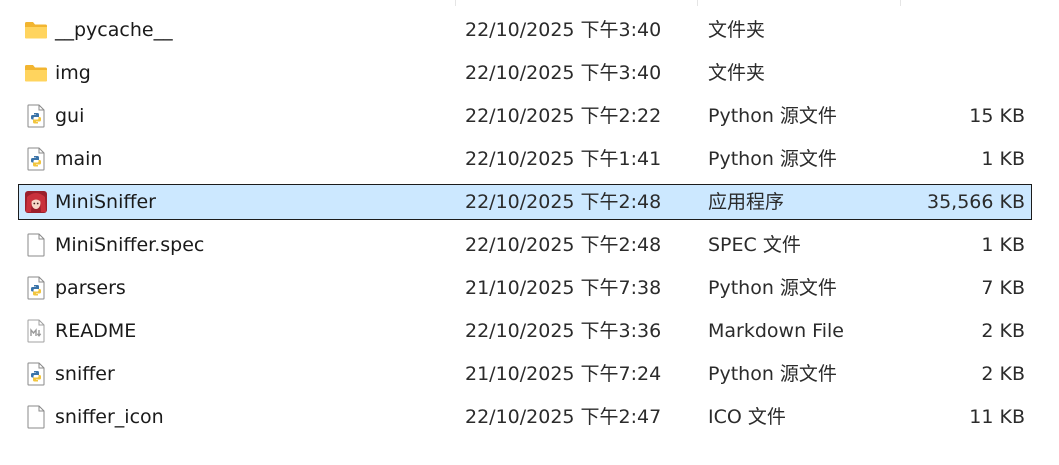  I want to click on file-row-gui: gui 22/10/2025 下午2:22 Python 源文件 15 KB, so click(525, 116).